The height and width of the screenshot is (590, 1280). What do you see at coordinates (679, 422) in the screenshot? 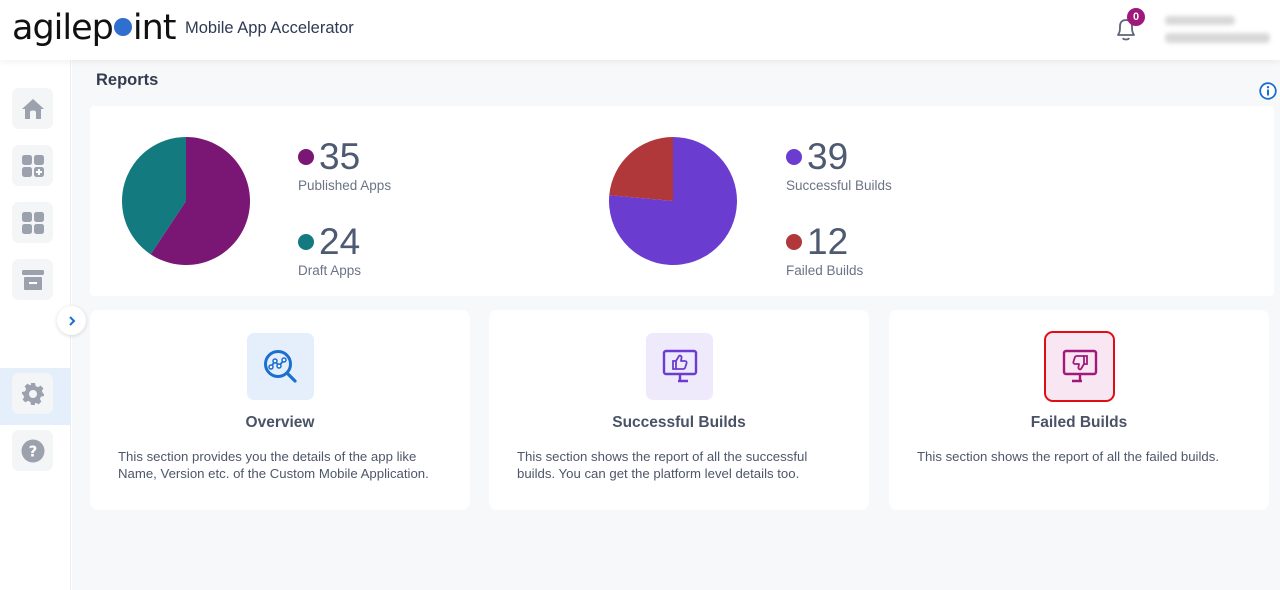
I see `successful-builds-card-title: Successful Builds` at bounding box center [679, 422].